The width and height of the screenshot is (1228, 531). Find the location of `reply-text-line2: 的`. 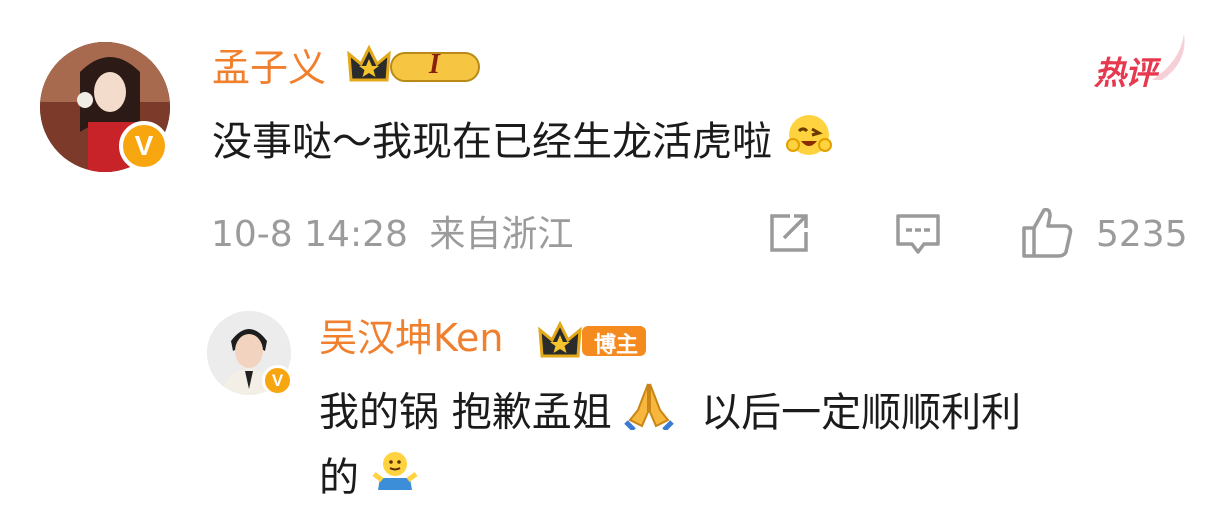

reply-text-line2: 的 is located at coordinates (368, 479).